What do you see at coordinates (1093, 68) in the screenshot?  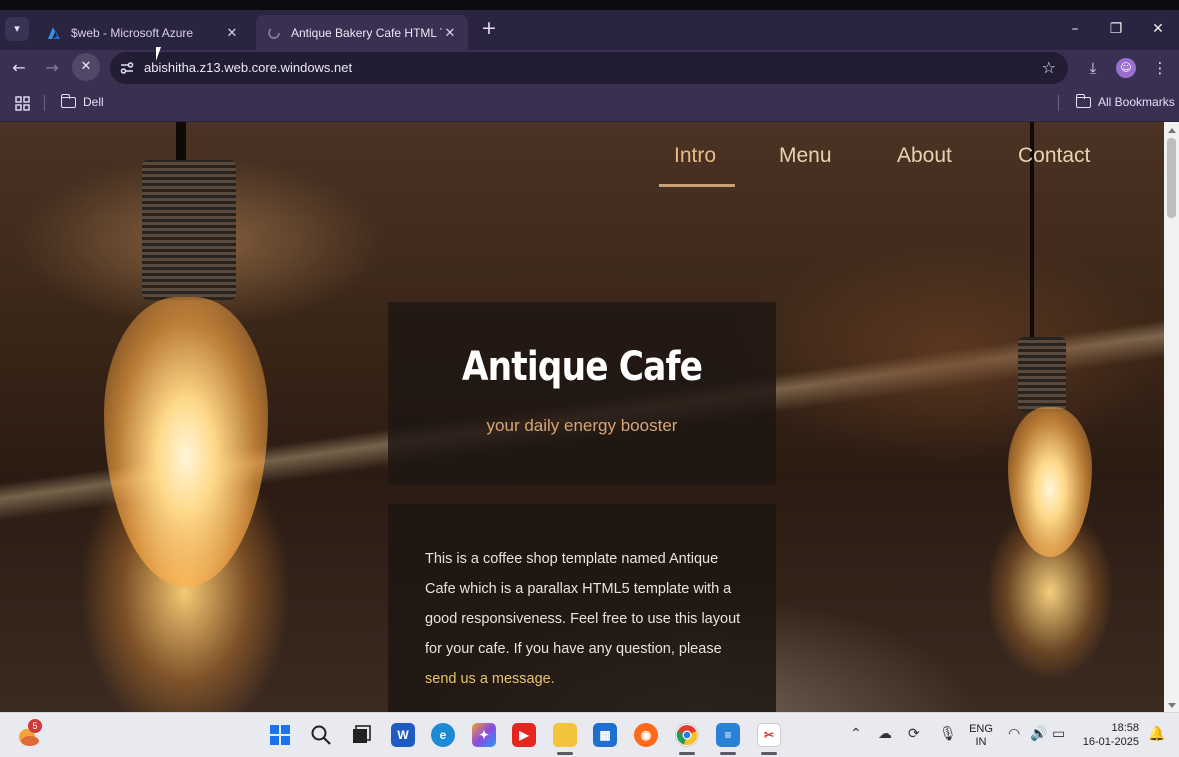 I see `download-icon: ⤓` at bounding box center [1093, 68].